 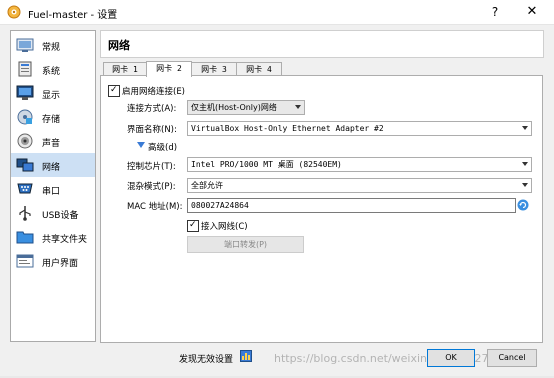 I want to click on sidebar-item-general: 常规, so click(x=53, y=45).